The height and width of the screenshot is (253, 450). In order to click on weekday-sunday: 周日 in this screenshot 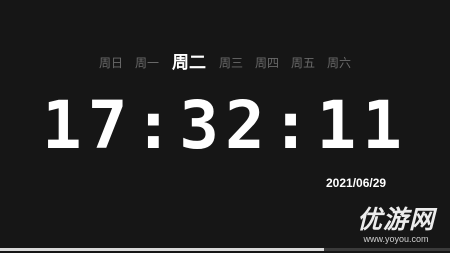, I will do `click(110, 63)`.